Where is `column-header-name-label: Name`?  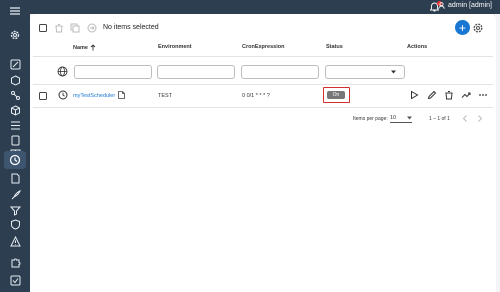
column-header-name-label: Name is located at coordinates (80, 47).